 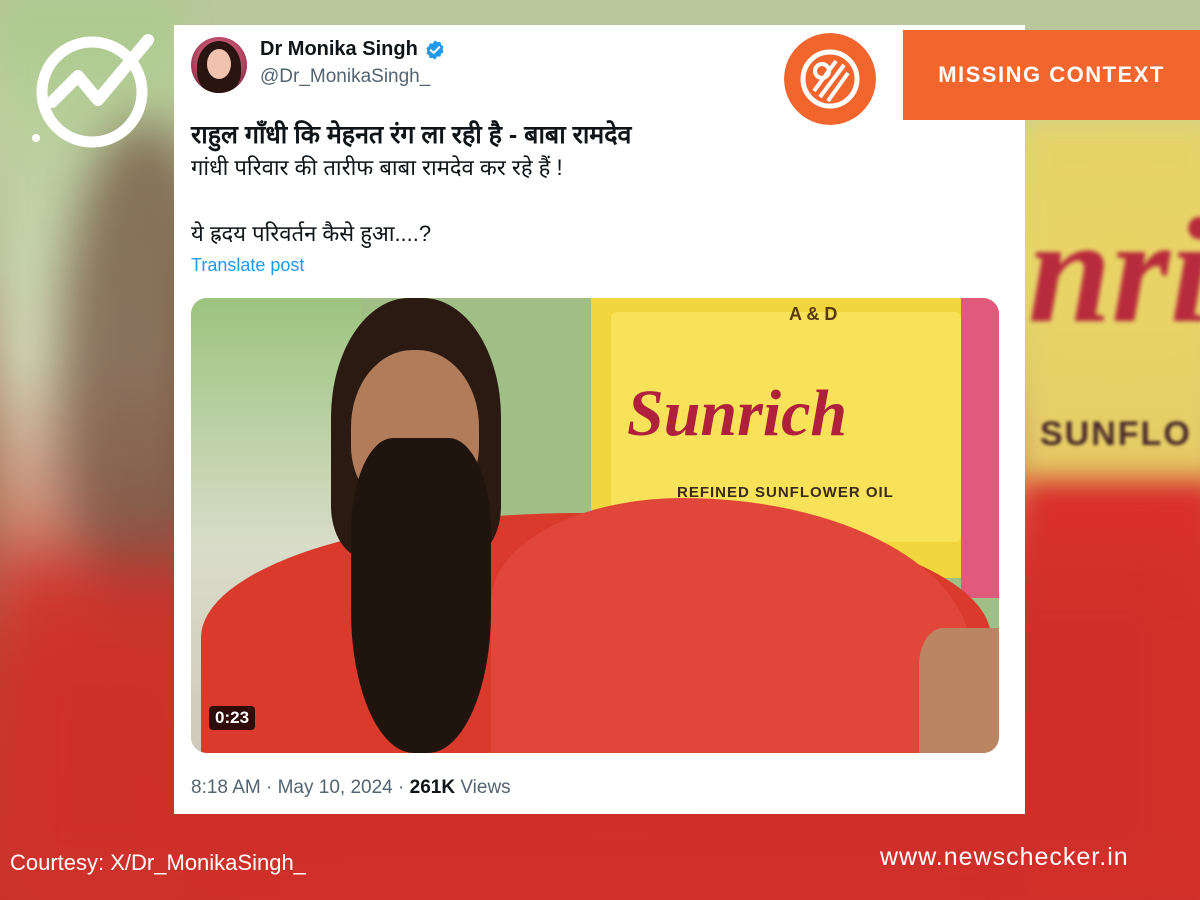 What do you see at coordinates (483, 787) in the screenshot?
I see `views-label: Views` at bounding box center [483, 787].